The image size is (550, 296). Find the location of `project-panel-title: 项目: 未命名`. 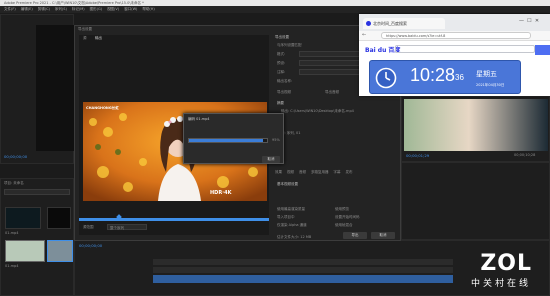

project-panel-title: 项目: 未命名 is located at coordinates (14, 183).